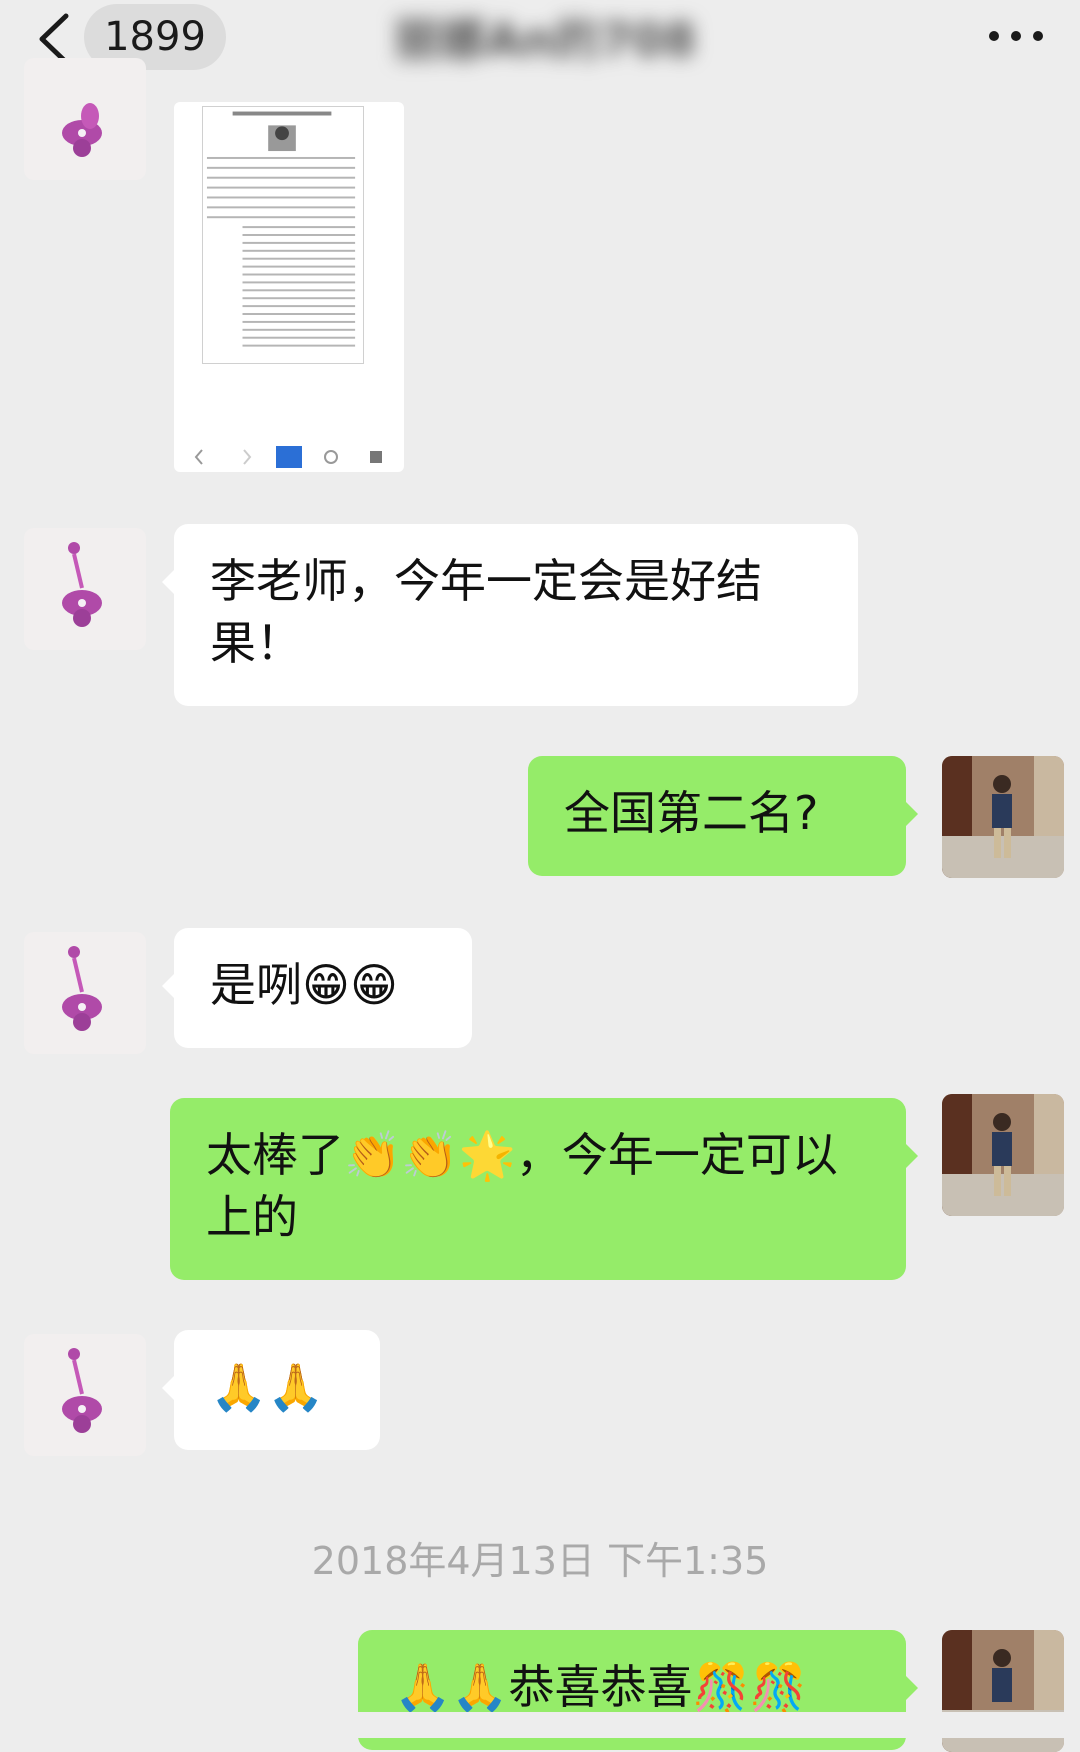 The image size is (1080, 1752). What do you see at coordinates (540, 1561) in the screenshot?
I see `message-timestamp: 2018年4月13日 下午1:35` at bounding box center [540, 1561].